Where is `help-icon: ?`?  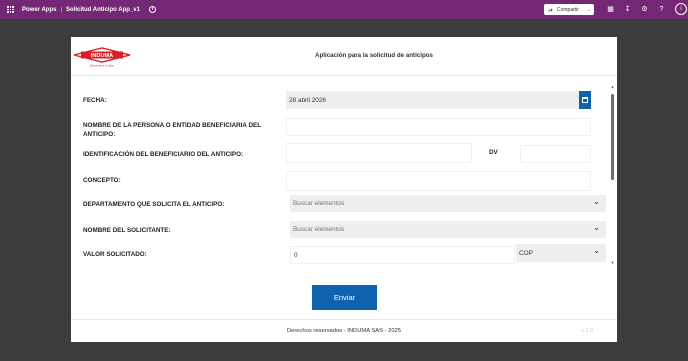 help-icon: ? is located at coordinates (661, 9).